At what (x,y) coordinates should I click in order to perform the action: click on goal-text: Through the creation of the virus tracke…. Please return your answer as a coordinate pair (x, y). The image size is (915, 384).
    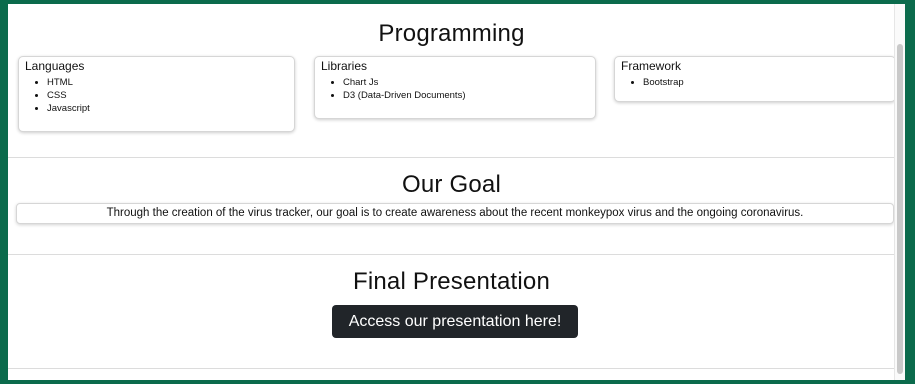
    Looking at the image, I should click on (455, 213).